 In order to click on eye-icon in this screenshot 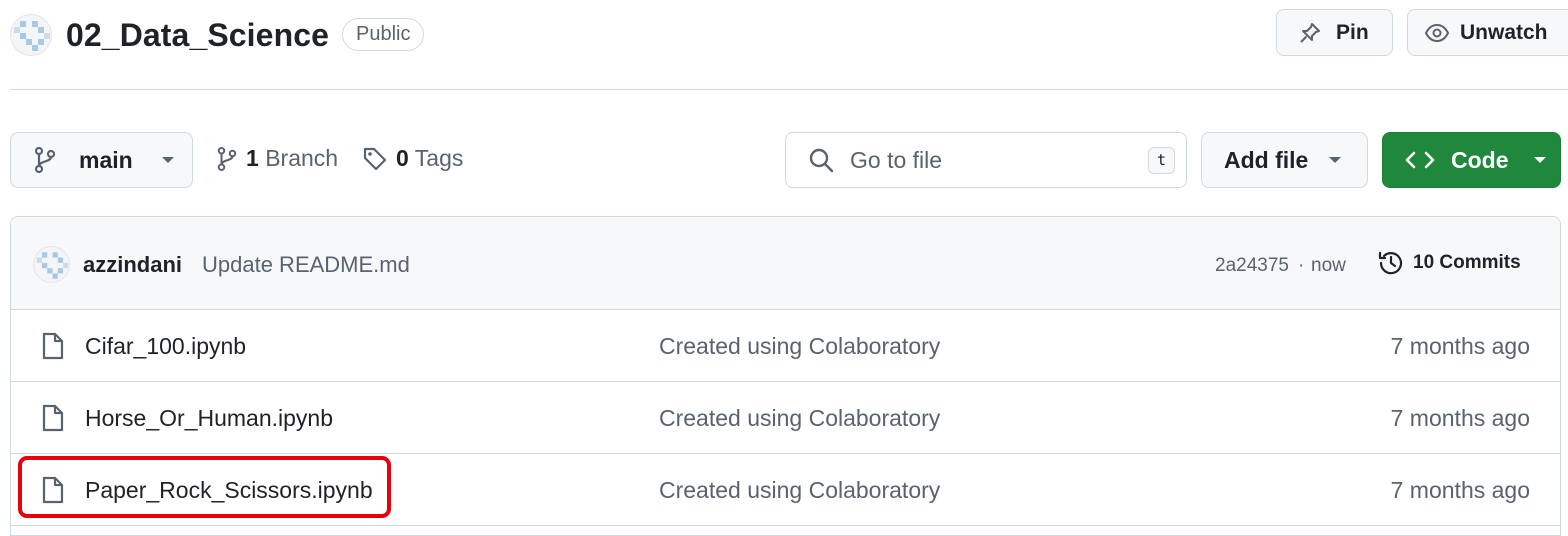, I will do `click(1437, 33)`.